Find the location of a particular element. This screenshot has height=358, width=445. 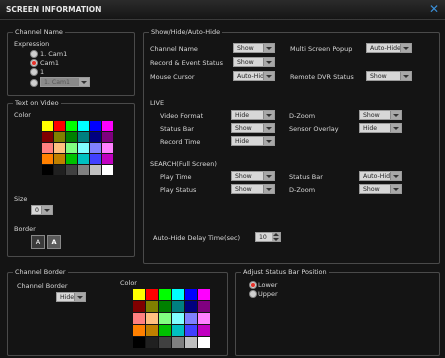

search-d-zoom-select: Show is located at coordinates (380, 189).